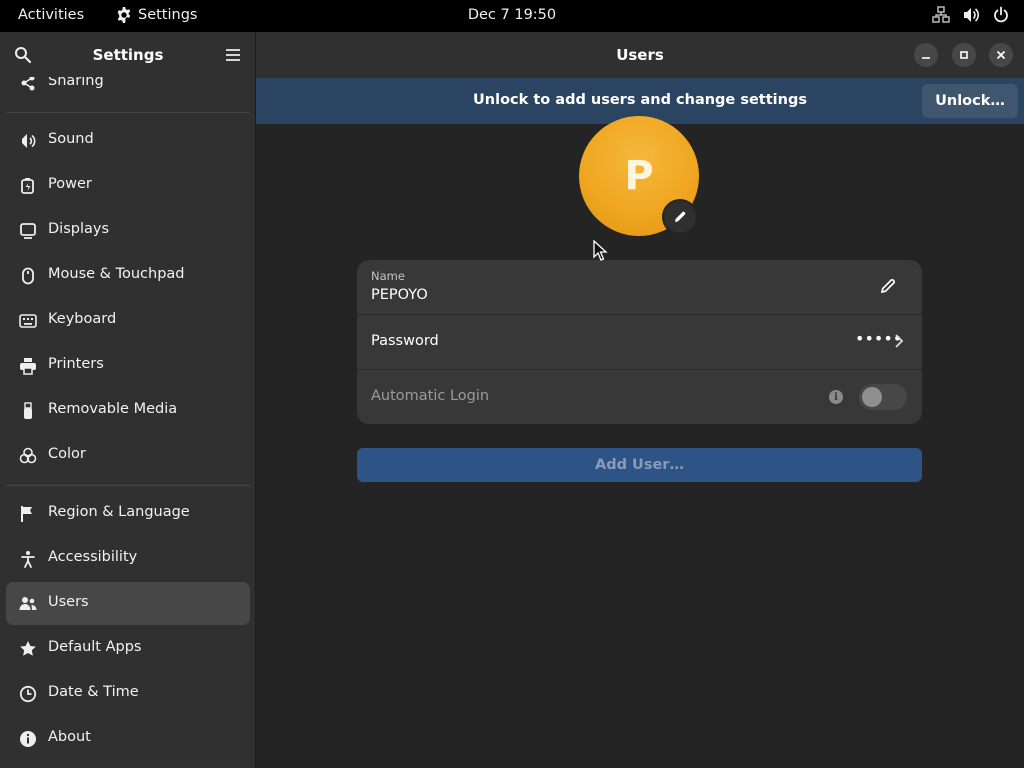  What do you see at coordinates (28, 276) in the screenshot?
I see `mouse-icon` at bounding box center [28, 276].